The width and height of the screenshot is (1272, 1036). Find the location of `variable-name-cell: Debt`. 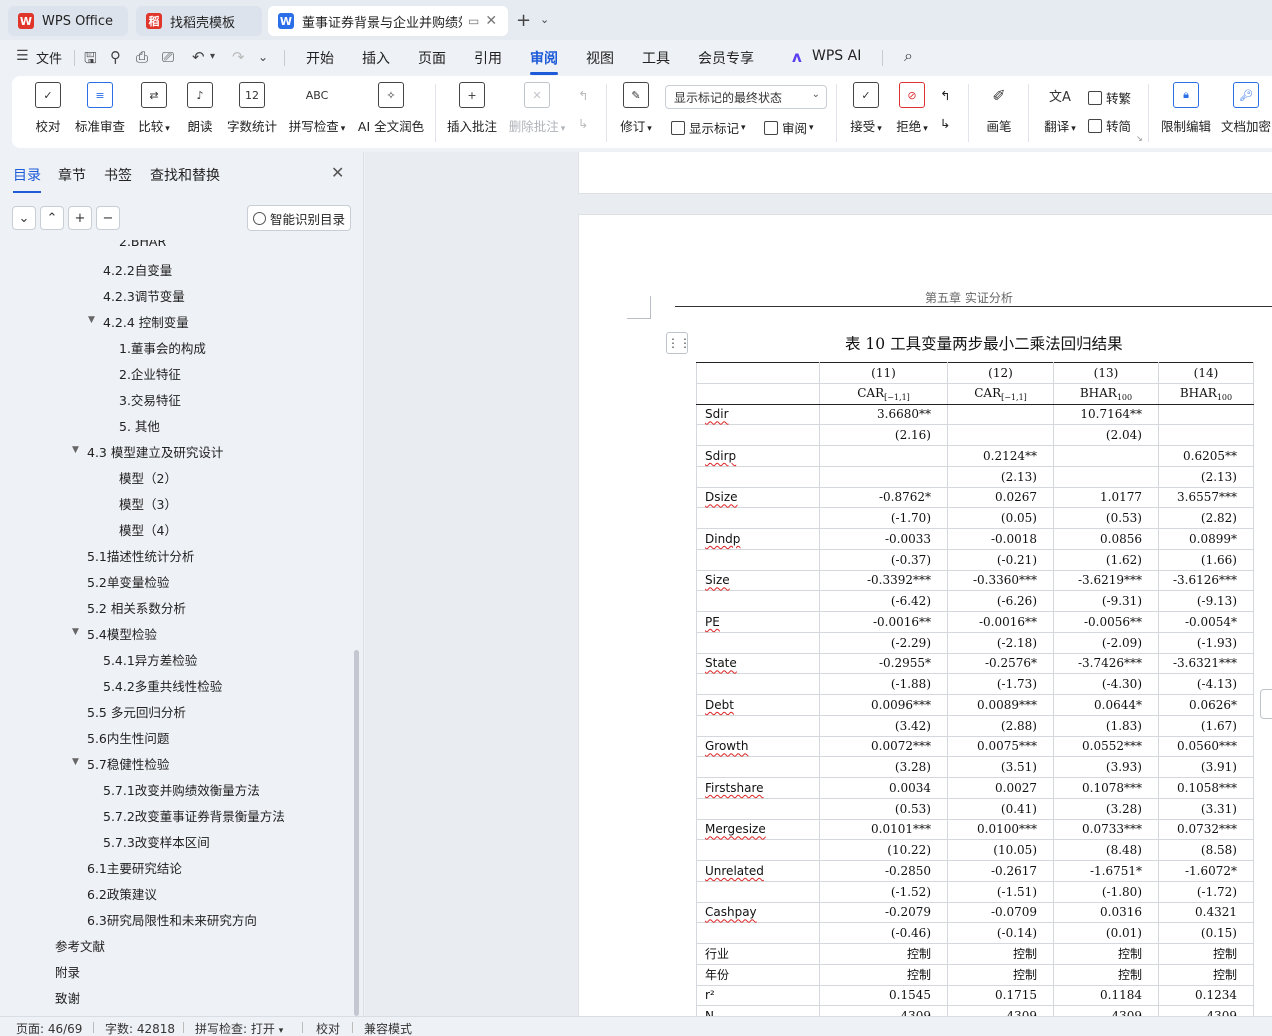

variable-name-cell: Debt is located at coordinates (758, 705).